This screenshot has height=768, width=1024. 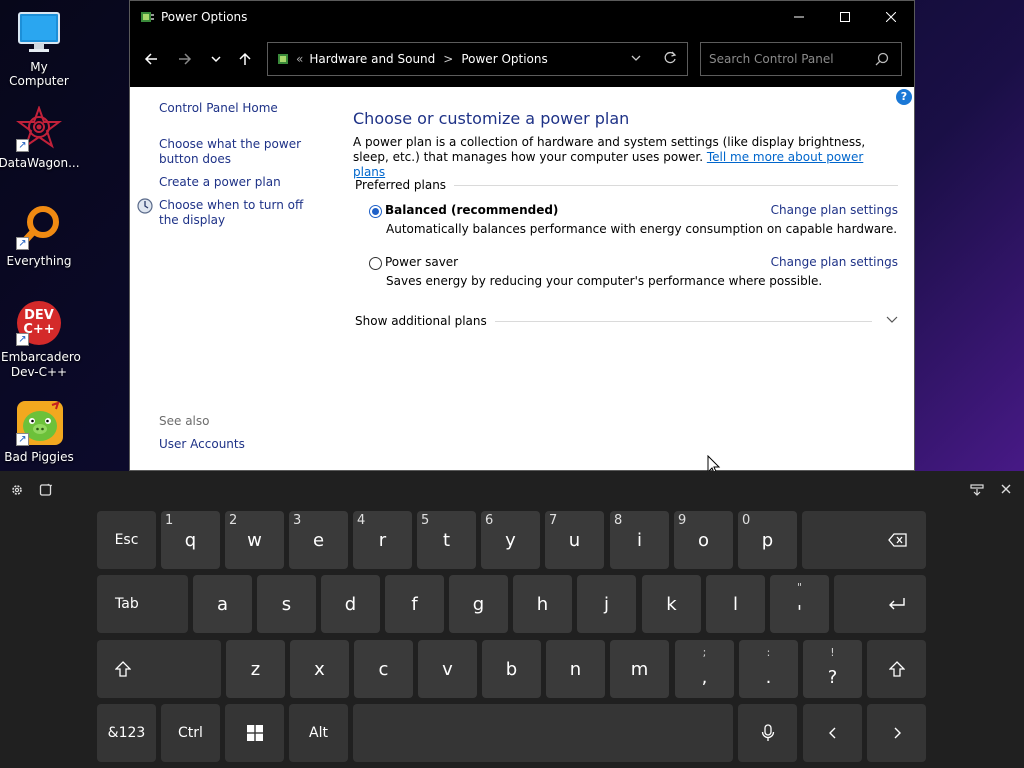 I want to click on show-additional-plans: Show additional plans, so click(x=425, y=321).